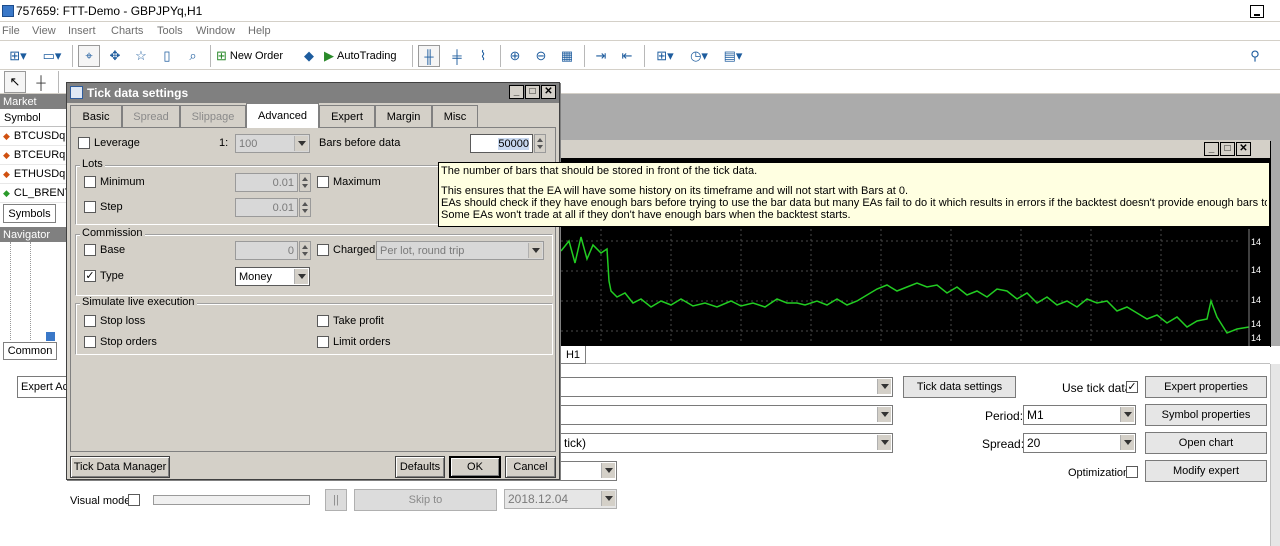 The width and height of the screenshot is (1280, 546). Describe the element at coordinates (541, 56) in the screenshot. I see `zoom-out-icon: ⊖` at that location.